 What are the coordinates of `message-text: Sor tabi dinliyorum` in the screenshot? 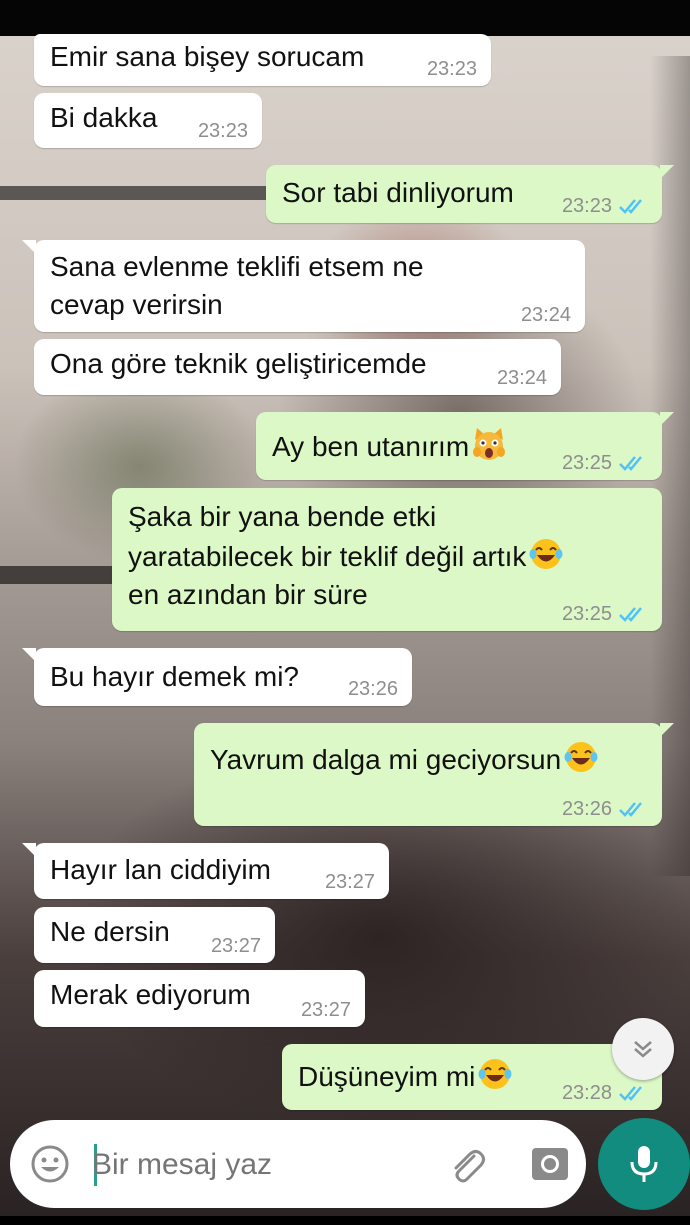 It's located at (398, 192).